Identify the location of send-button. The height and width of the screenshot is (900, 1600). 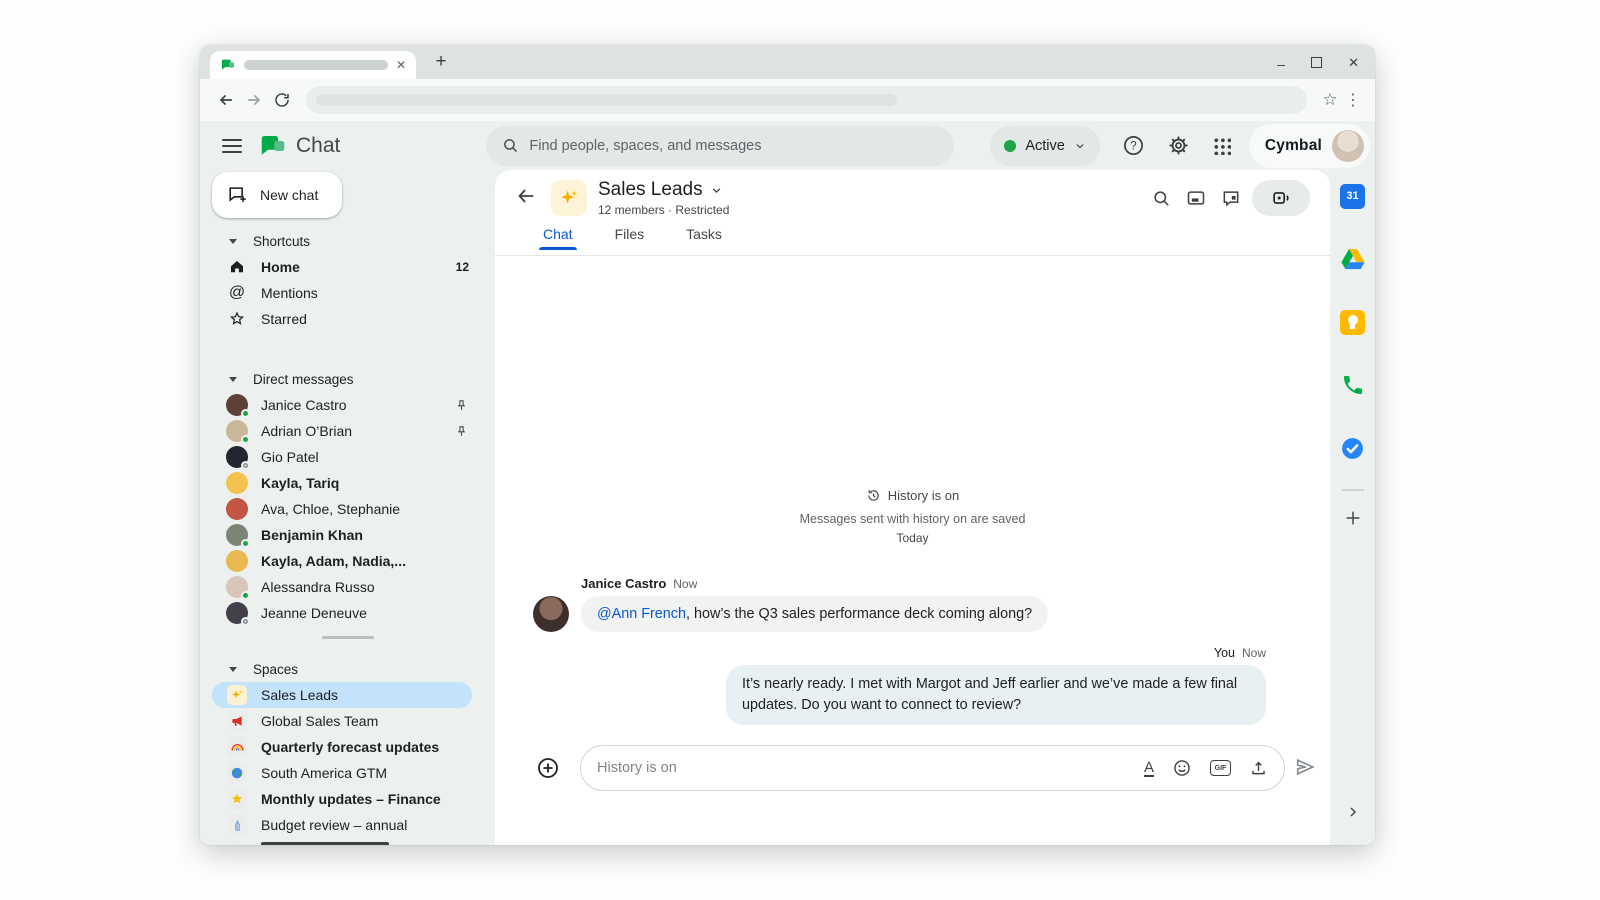
(1305, 769).